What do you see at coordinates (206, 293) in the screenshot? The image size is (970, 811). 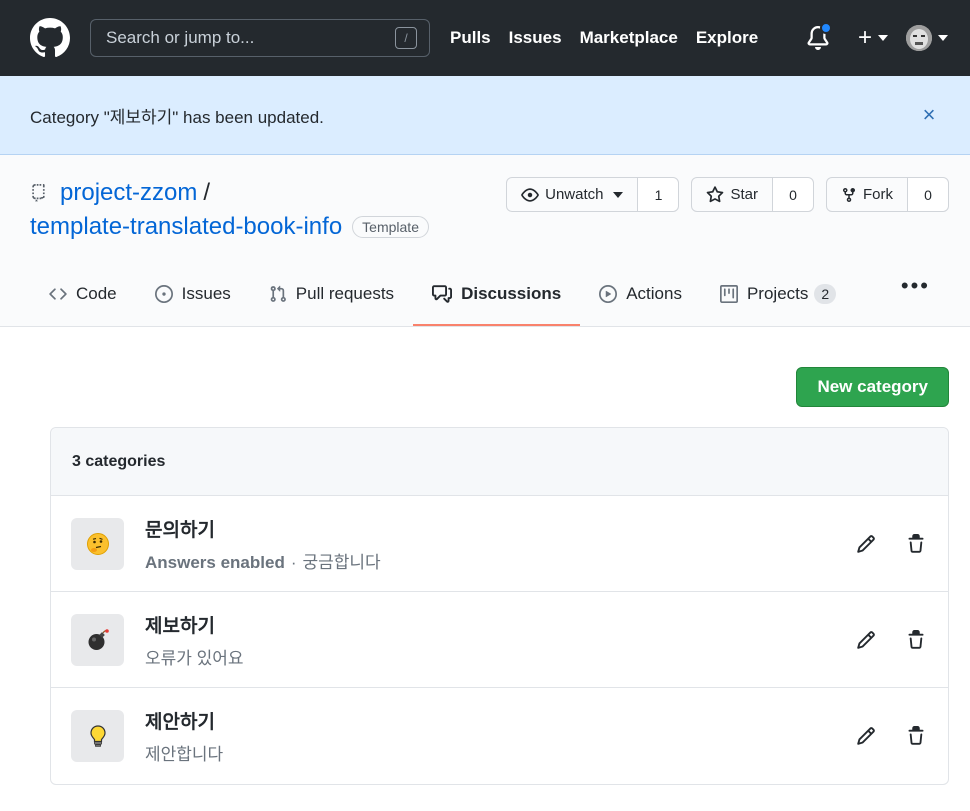 I see `tab-issues-label: Issues` at bounding box center [206, 293].